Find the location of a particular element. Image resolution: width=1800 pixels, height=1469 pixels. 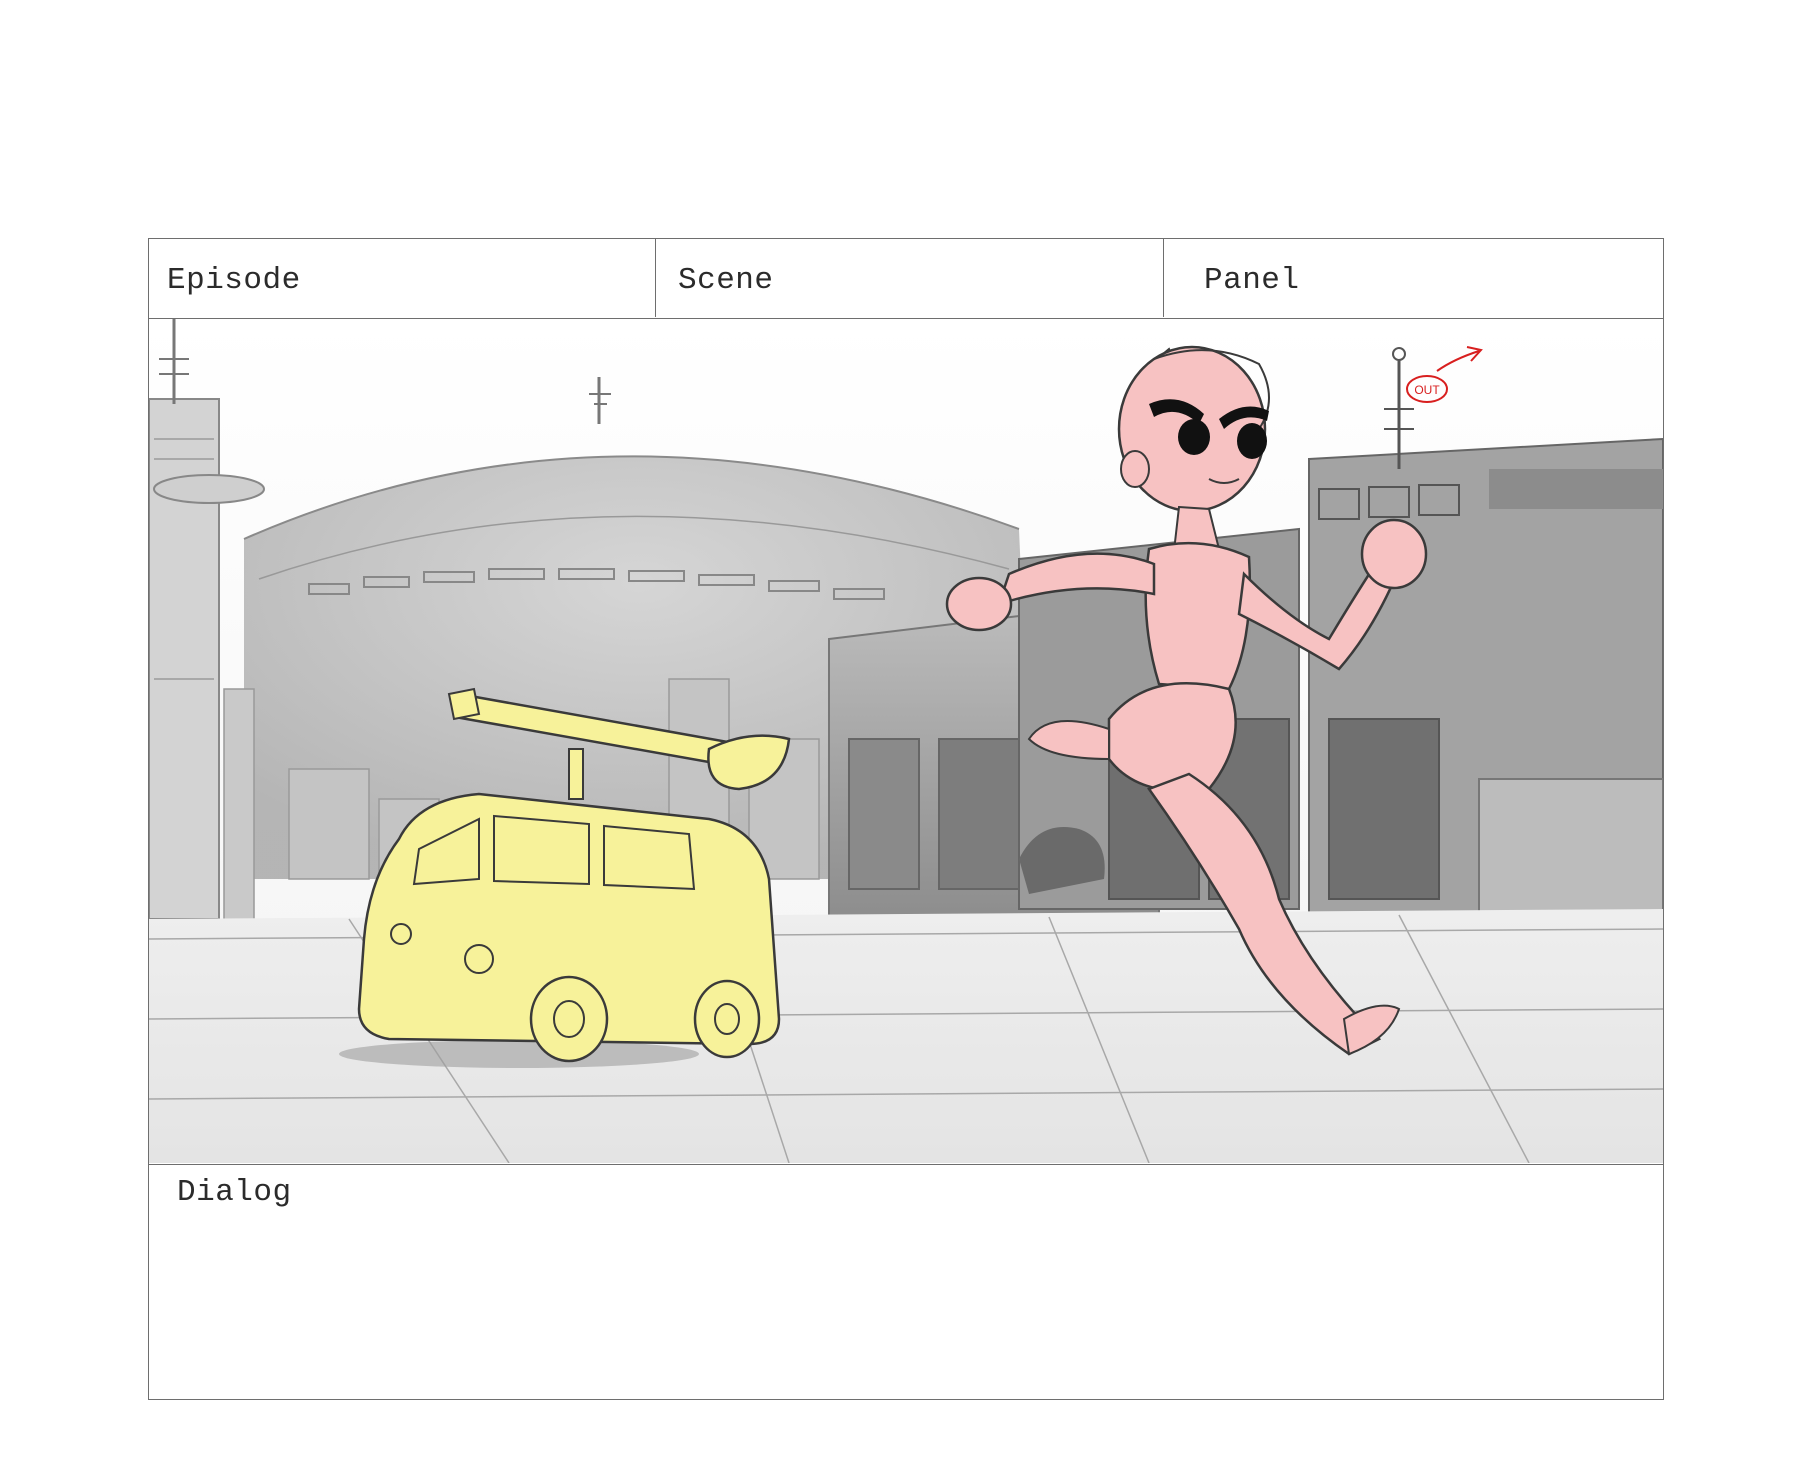

episode-label: Episode is located at coordinates (234, 280).